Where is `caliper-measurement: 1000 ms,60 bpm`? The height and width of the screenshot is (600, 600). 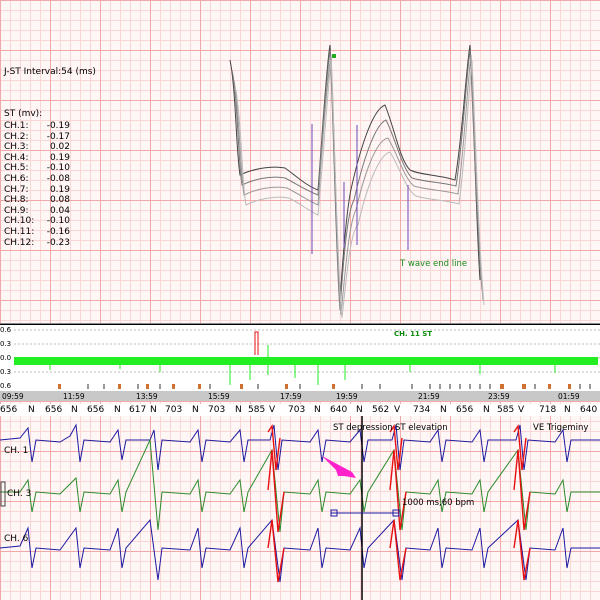
caliper-measurement: 1000 ms,60 bpm is located at coordinates (438, 503).